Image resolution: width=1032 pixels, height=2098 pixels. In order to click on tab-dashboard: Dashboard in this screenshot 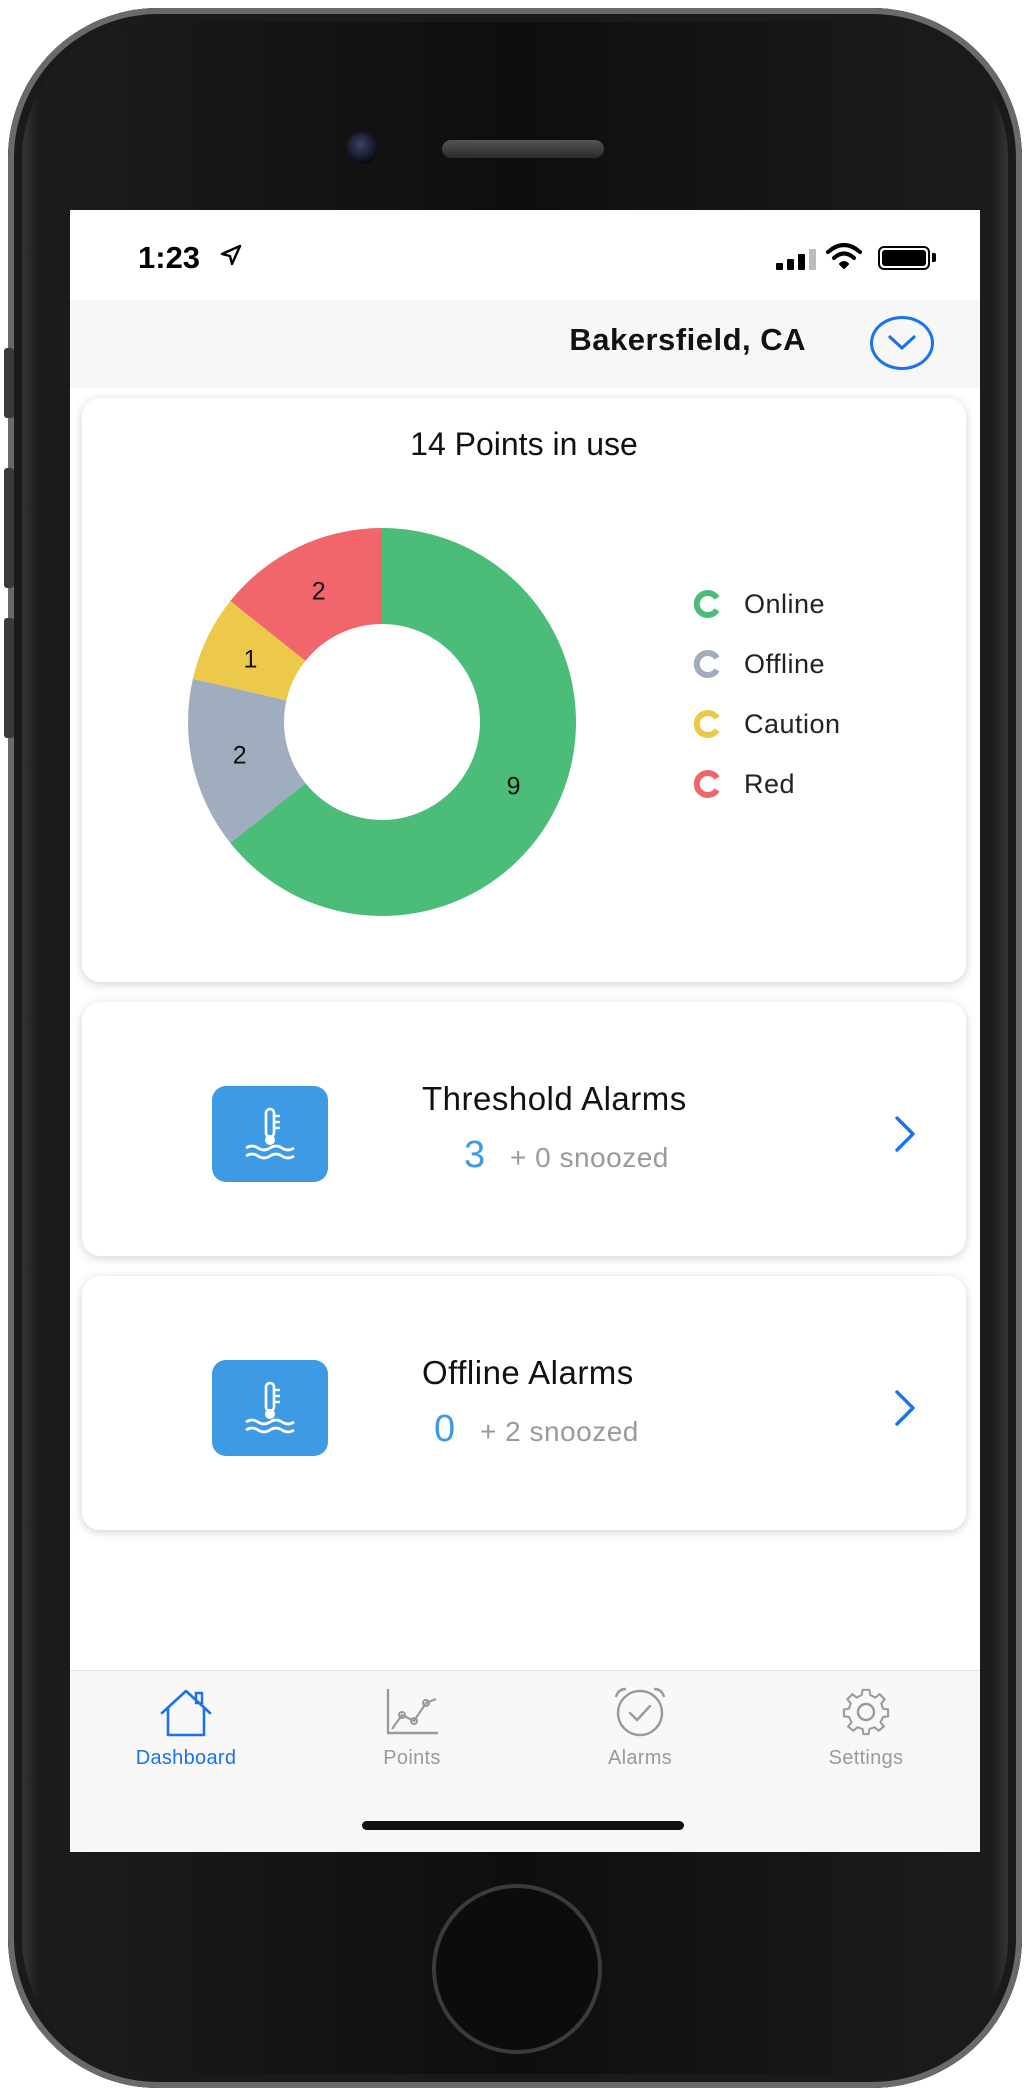, I will do `click(186, 1727)`.